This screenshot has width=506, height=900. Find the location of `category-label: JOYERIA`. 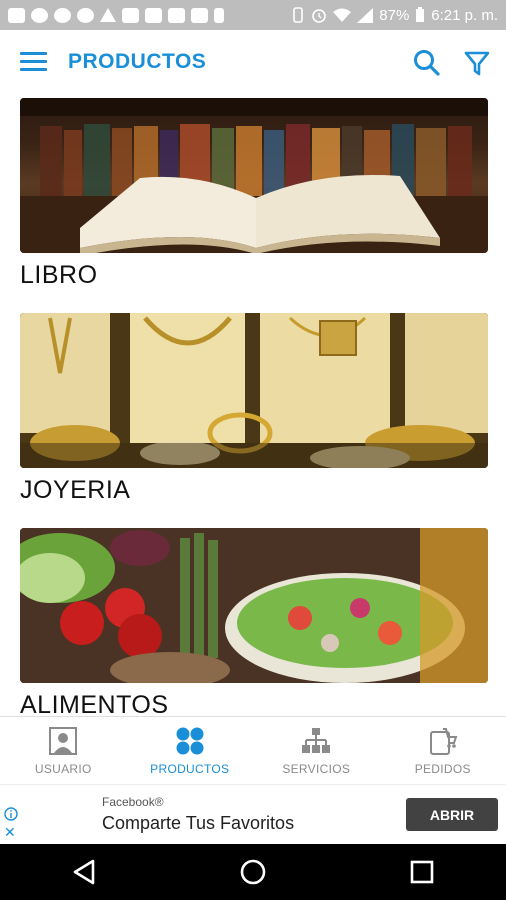

category-label: JOYERIA is located at coordinates (75, 490).